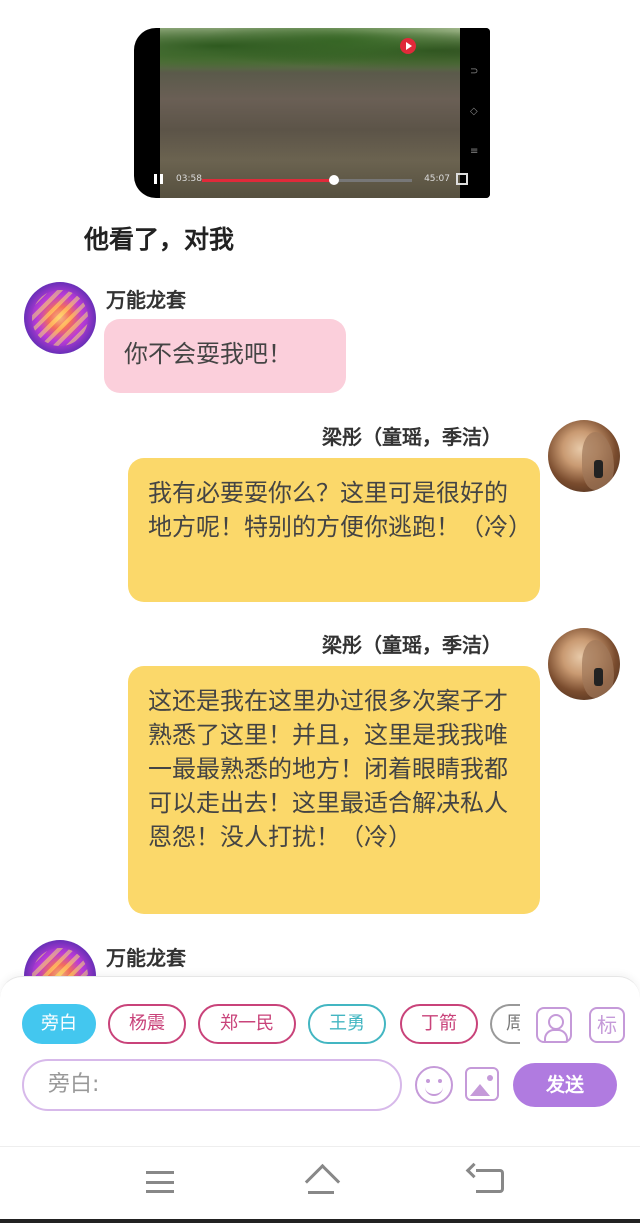 This screenshot has height=1223, width=640. What do you see at coordinates (247, 1024) in the screenshot?
I see `role-chip: 郑一民` at bounding box center [247, 1024].